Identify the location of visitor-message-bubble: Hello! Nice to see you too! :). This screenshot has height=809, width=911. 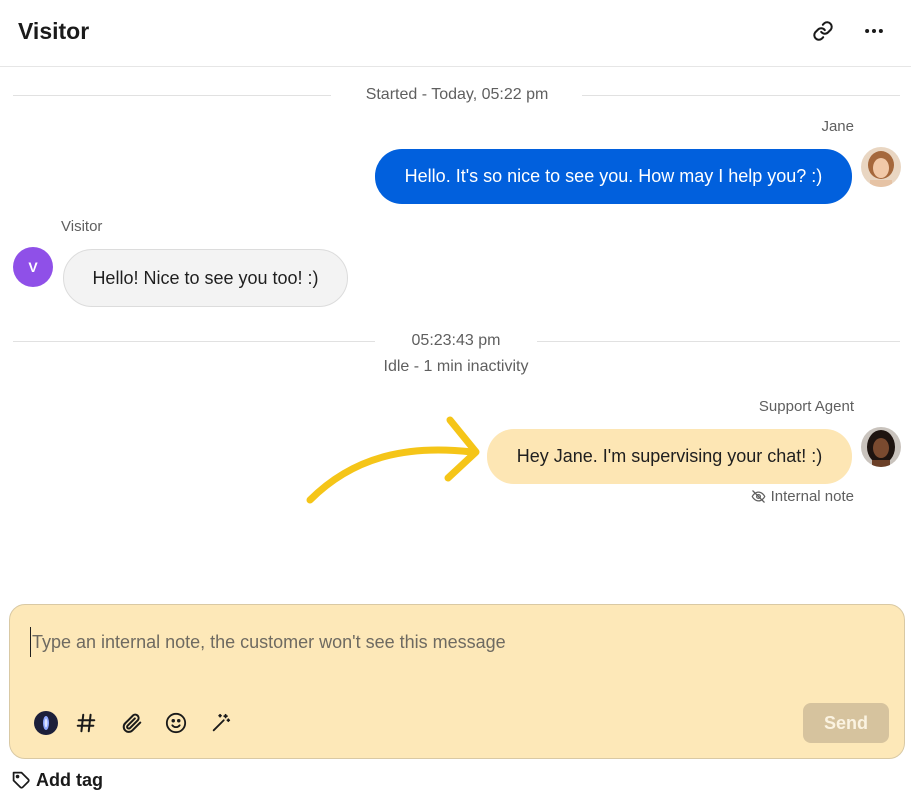
(205, 278).